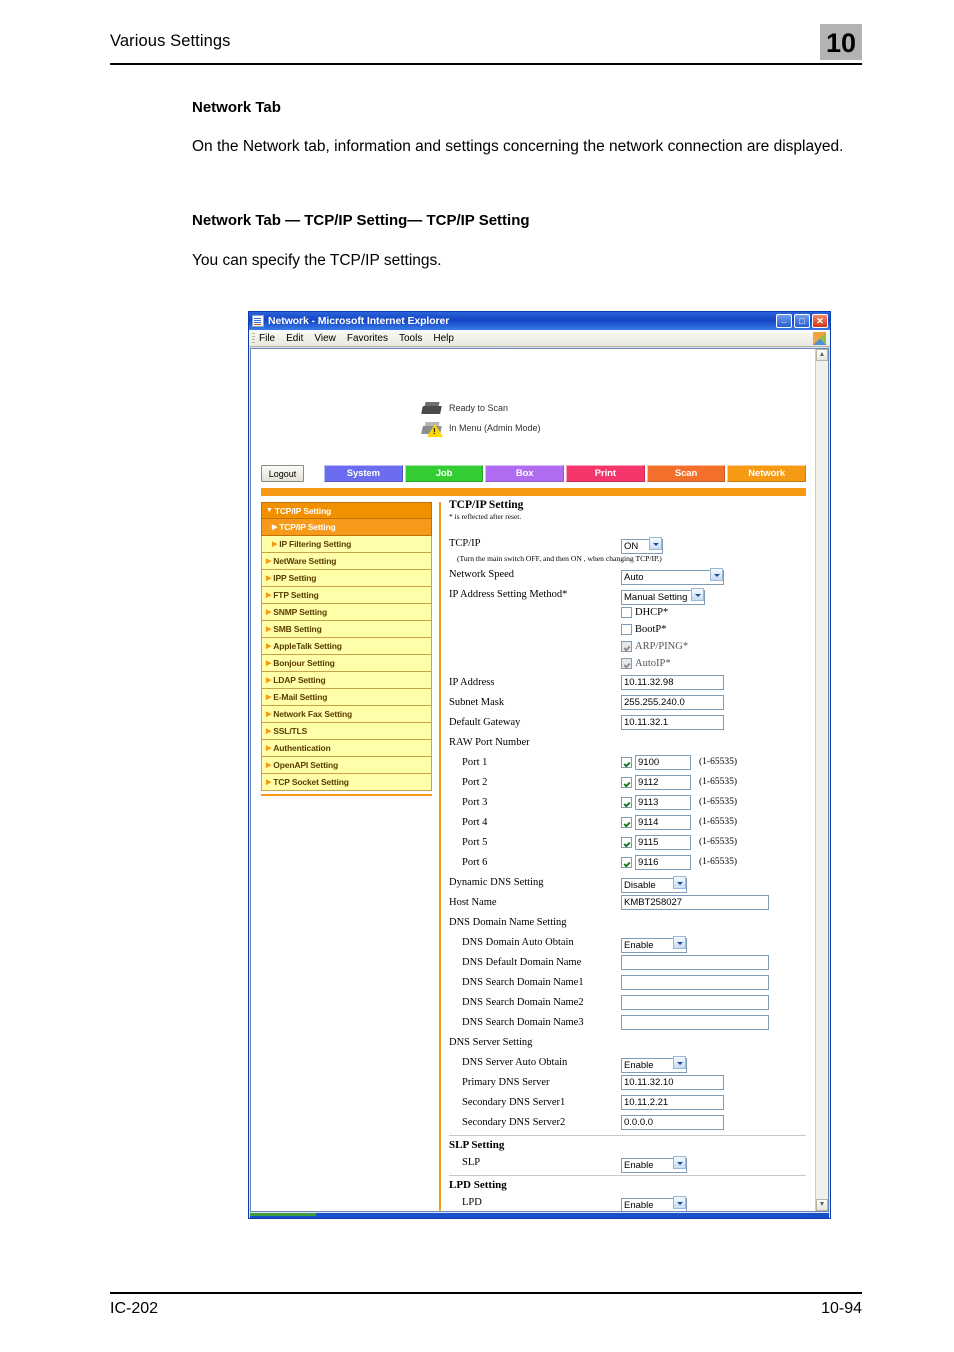 This screenshot has width=954, height=1352. Describe the element at coordinates (822, 355) in the screenshot. I see `scroll-up-icon: ▲` at that location.